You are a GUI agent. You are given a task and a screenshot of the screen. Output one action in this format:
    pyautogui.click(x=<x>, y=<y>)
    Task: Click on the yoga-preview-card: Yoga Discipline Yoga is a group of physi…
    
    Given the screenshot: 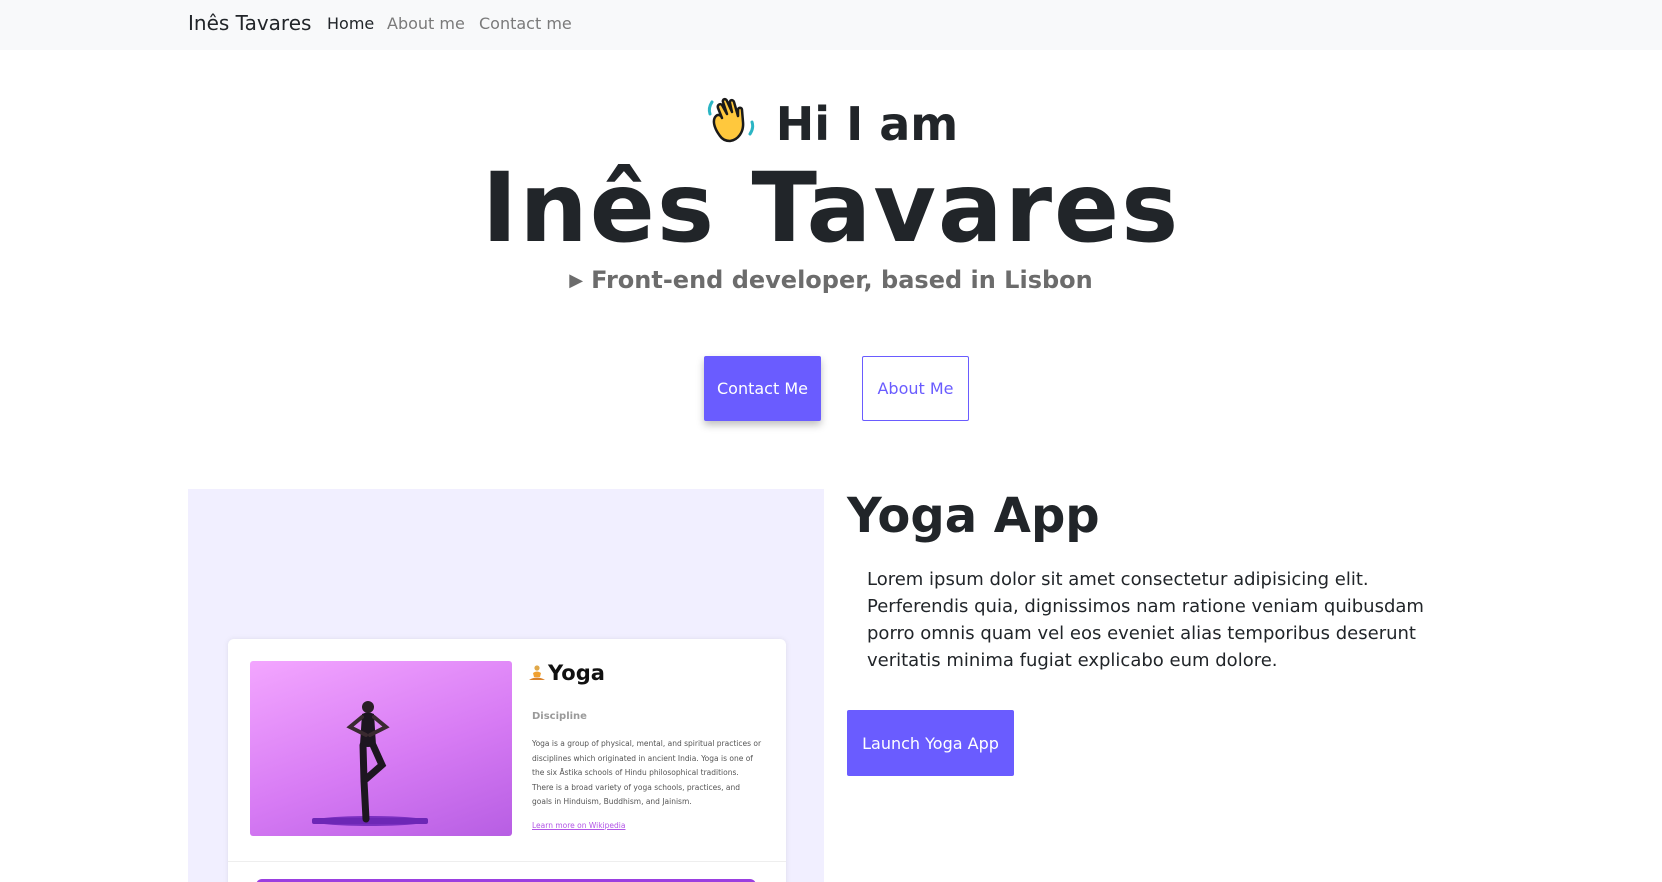 What is the action you would take?
    pyautogui.click(x=507, y=760)
    